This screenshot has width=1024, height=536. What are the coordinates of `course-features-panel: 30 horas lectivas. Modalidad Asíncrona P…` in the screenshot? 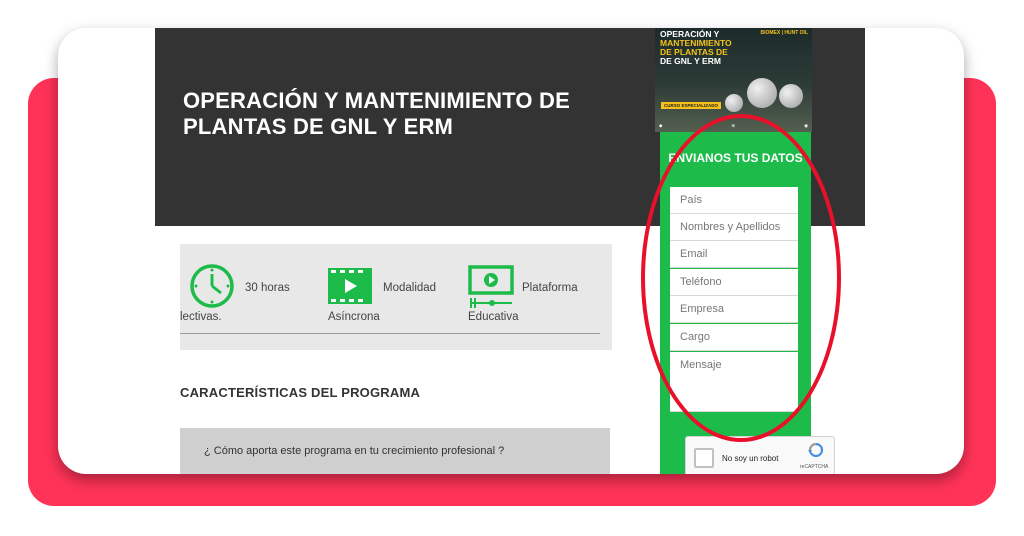 It's located at (396, 297).